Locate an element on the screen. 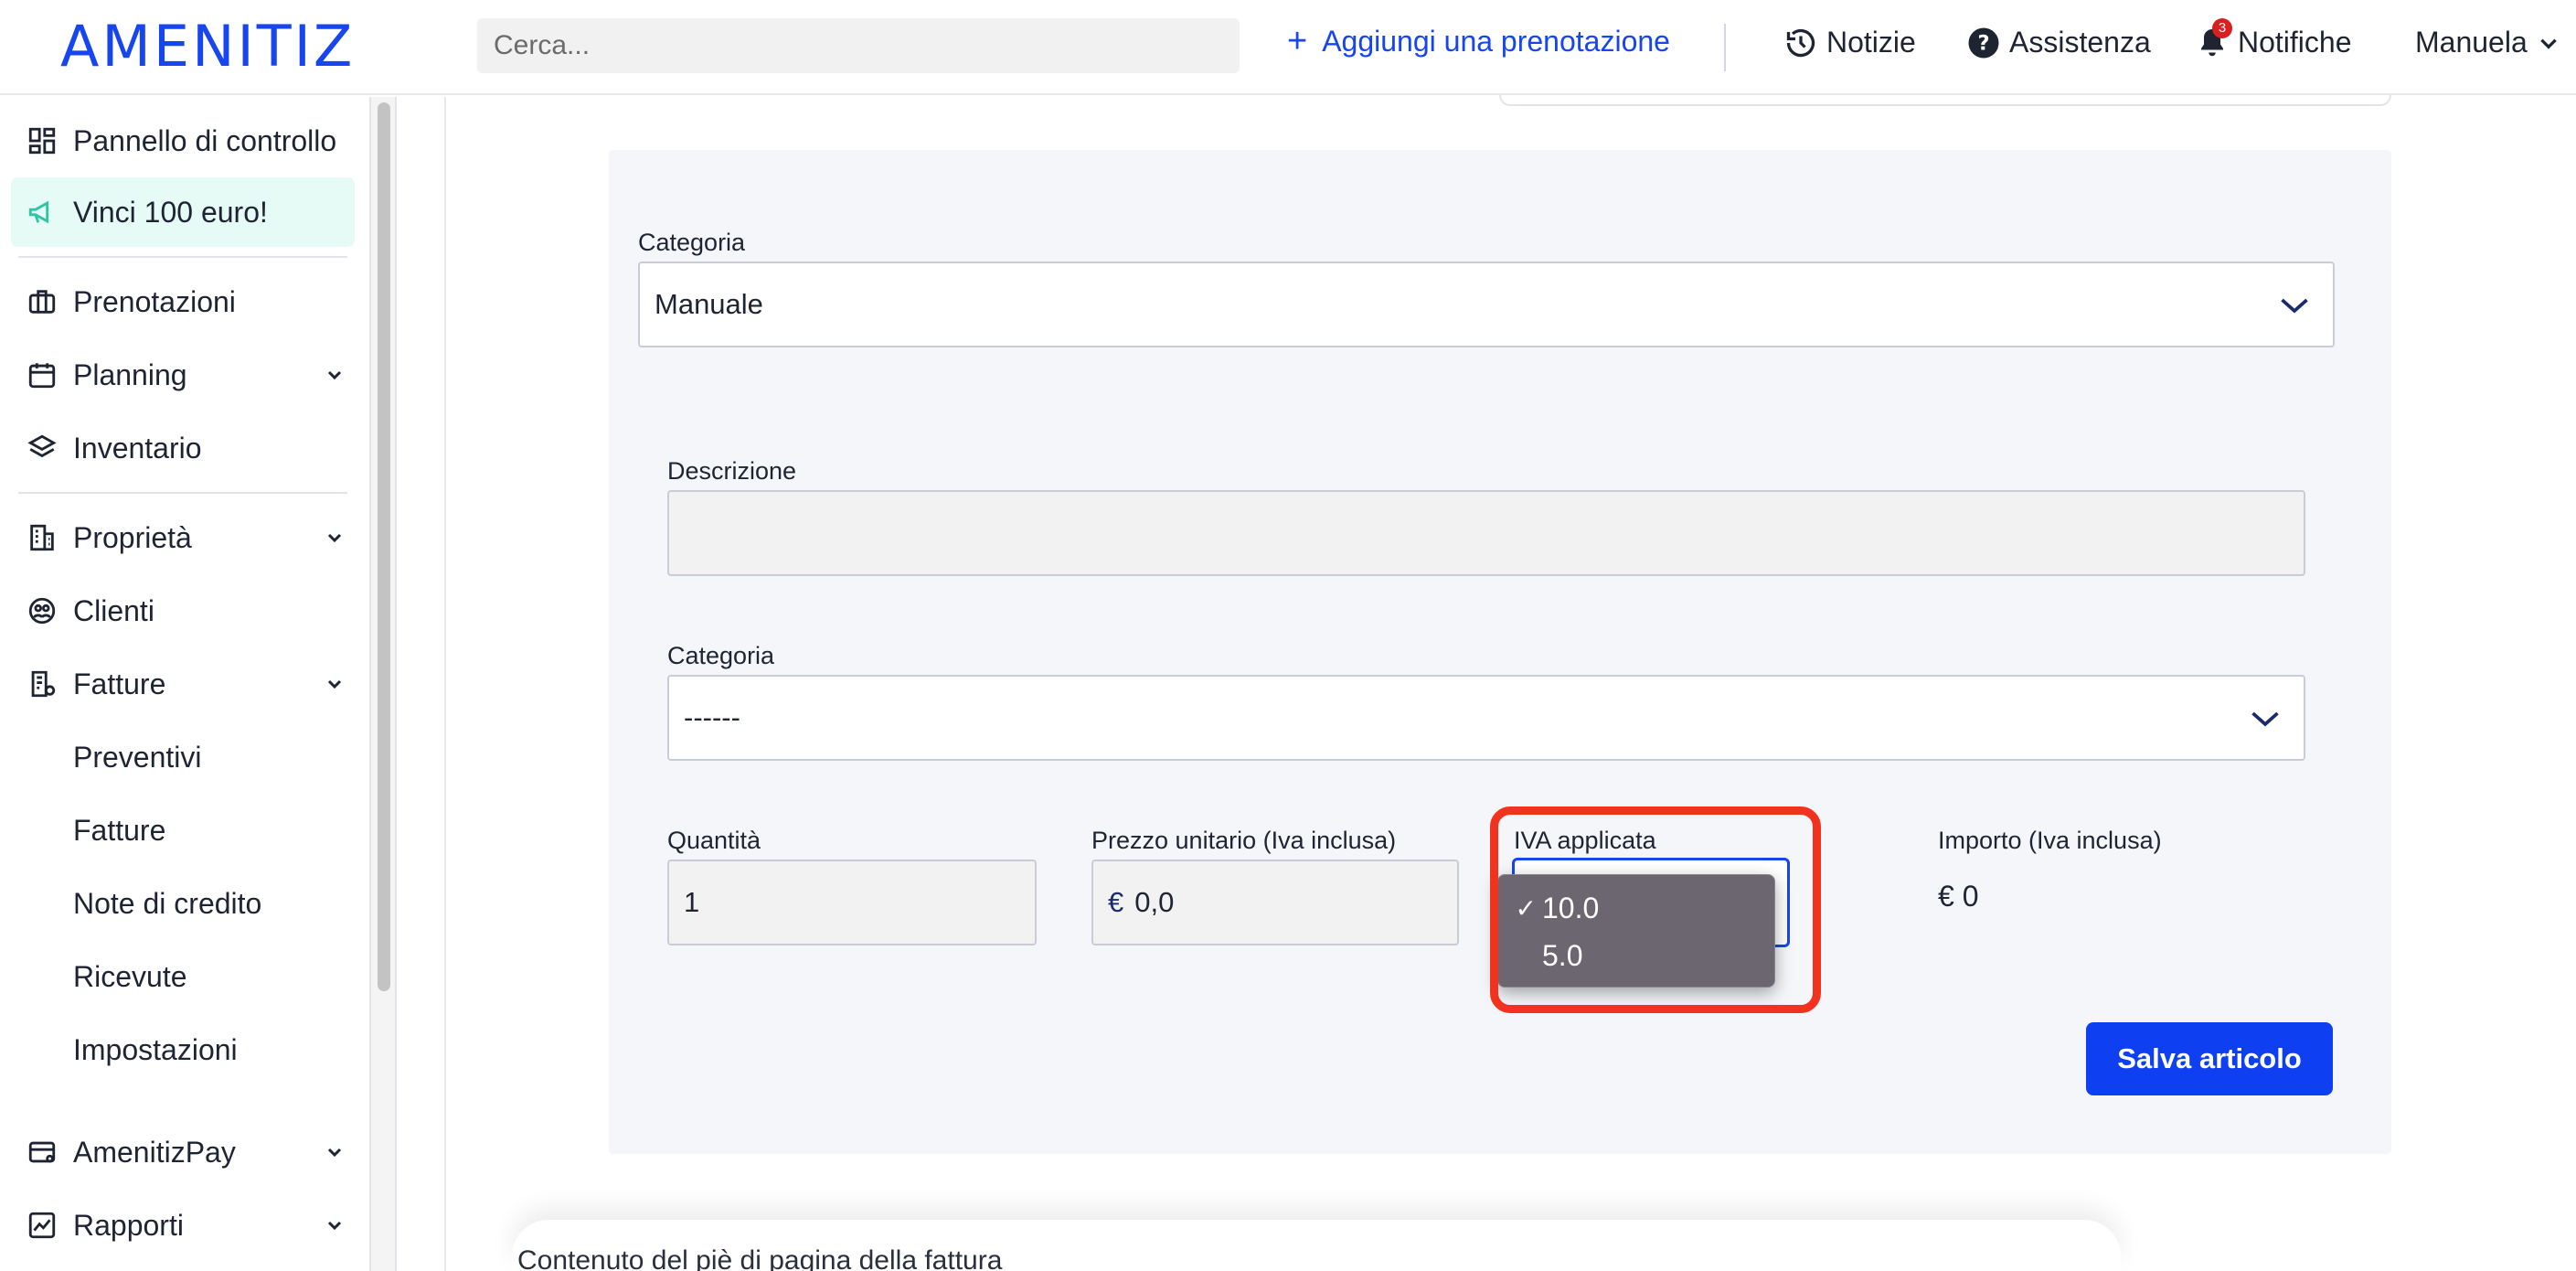 The image size is (2576, 1271). invoice-icon is located at coordinates (42, 684).